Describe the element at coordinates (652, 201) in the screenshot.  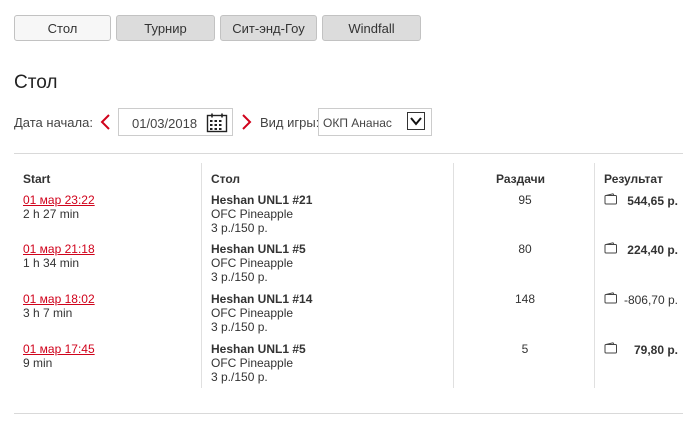
I see `result-amount: 544,65 р.` at that location.